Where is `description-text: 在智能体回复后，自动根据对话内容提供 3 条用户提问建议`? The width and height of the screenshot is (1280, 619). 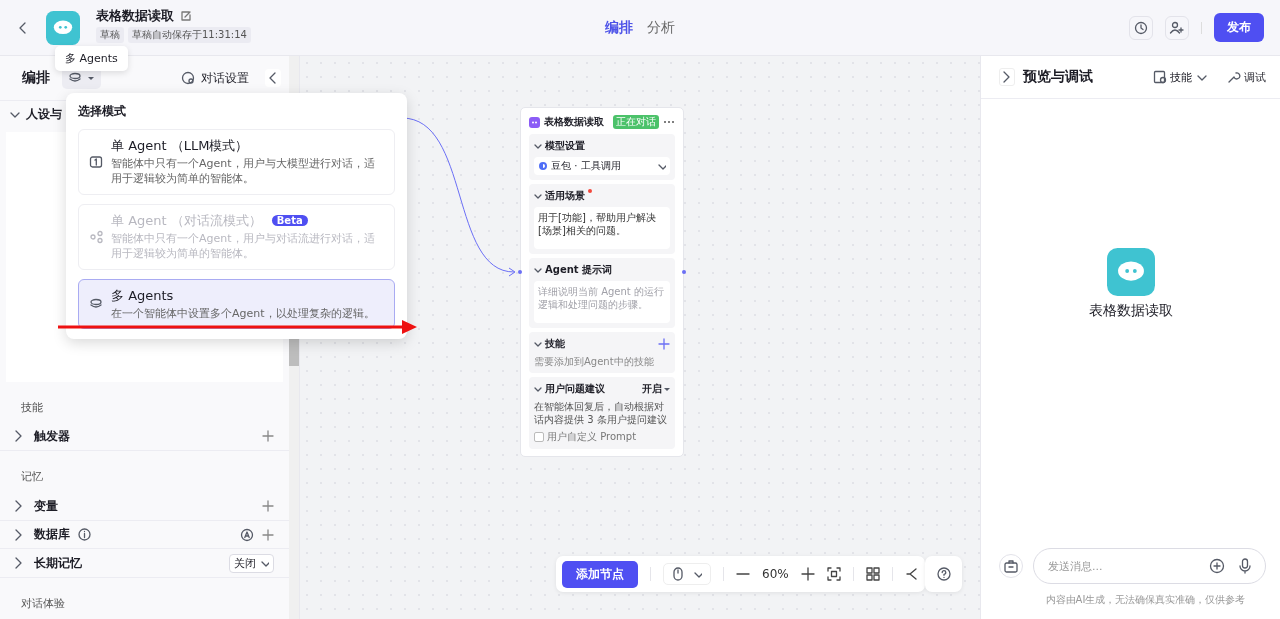
description-text: 在智能体回复后，自动根据对话内容提供 3 条用户提问建议 is located at coordinates (601, 413).